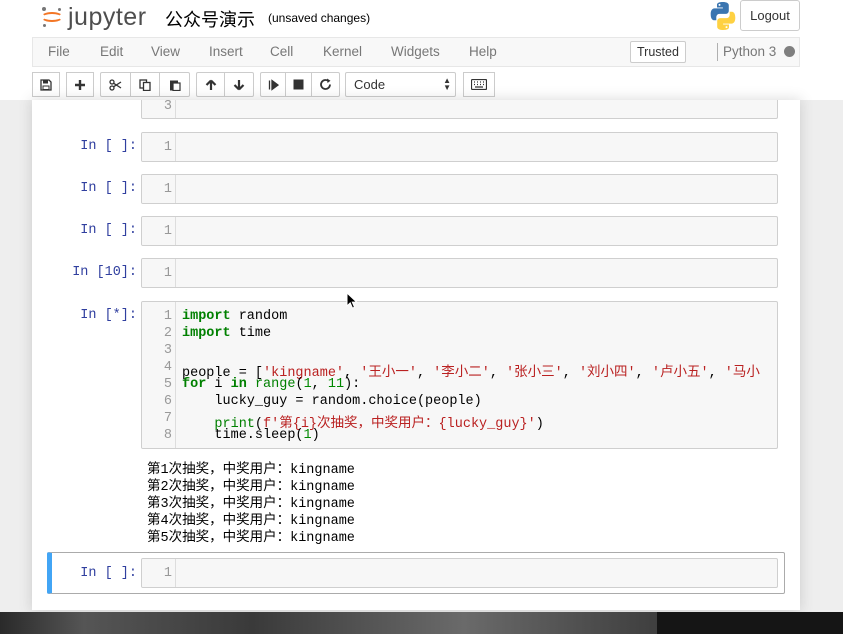 The width and height of the screenshot is (843, 634). What do you see at coordinates (167, 384) in the screenshot?
I see `line-number: 5` at bounding box center [167, 384].